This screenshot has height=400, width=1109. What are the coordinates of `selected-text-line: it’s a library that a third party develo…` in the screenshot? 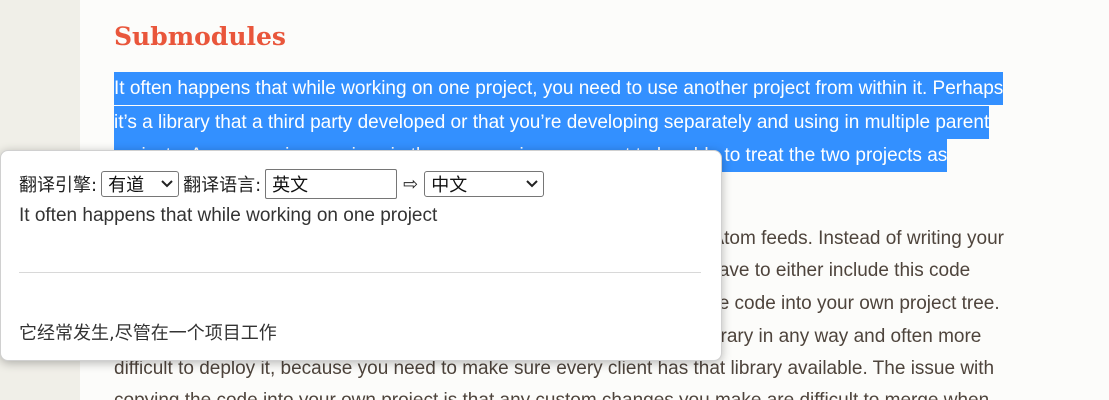 It's located at (552, 122).